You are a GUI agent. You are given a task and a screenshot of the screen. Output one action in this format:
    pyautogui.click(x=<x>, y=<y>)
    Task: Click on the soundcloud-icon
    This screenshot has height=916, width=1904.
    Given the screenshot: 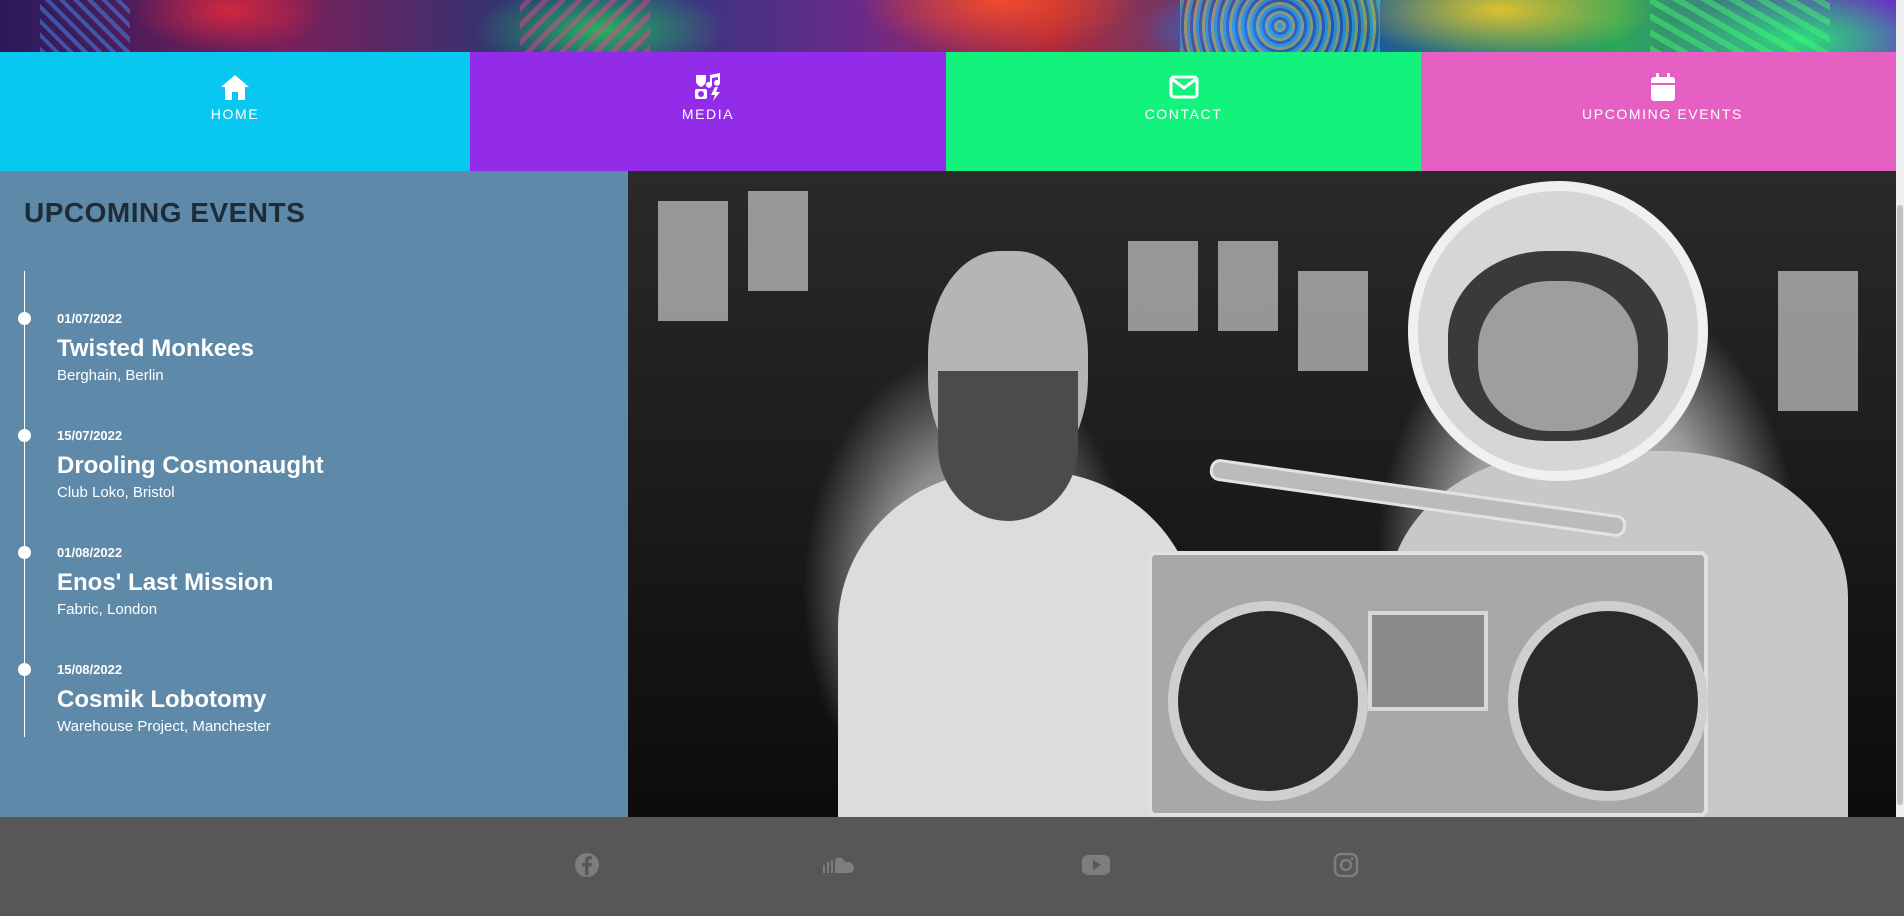 What is the action you would take?
    pyautogui.click(x=839, y=867)
    